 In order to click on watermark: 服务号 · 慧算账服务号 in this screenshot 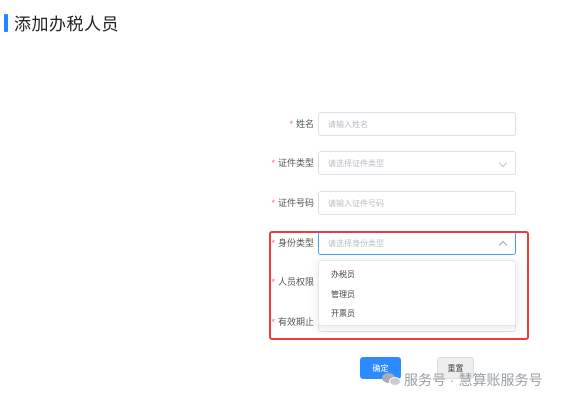, I will do `click(462, 380)`.